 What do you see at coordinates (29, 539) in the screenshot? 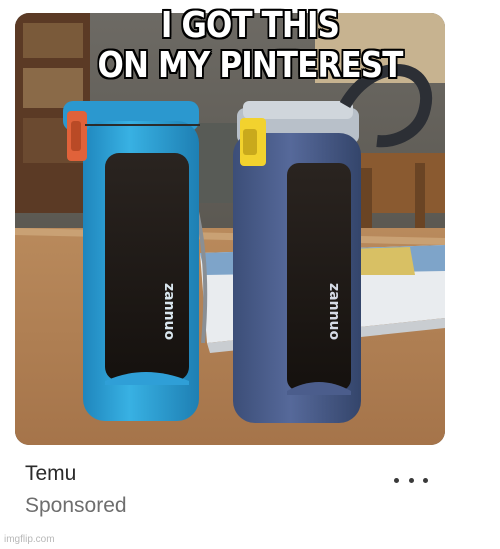
I see `watermark: imgflip.com` at bounding box center [29, 539].